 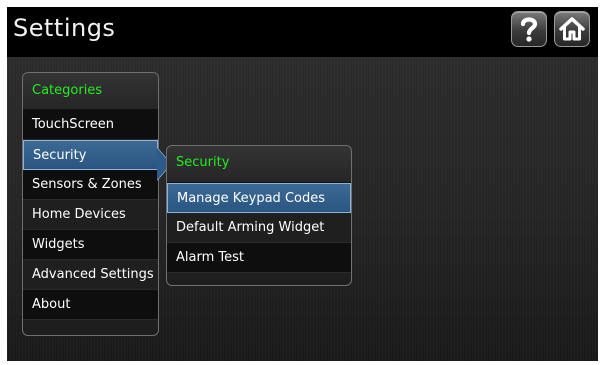 What do you see at coordinates (90, 215) in the screenshot?
I see `category-home-devices: Home Devices` at bounding box center [90, 215].